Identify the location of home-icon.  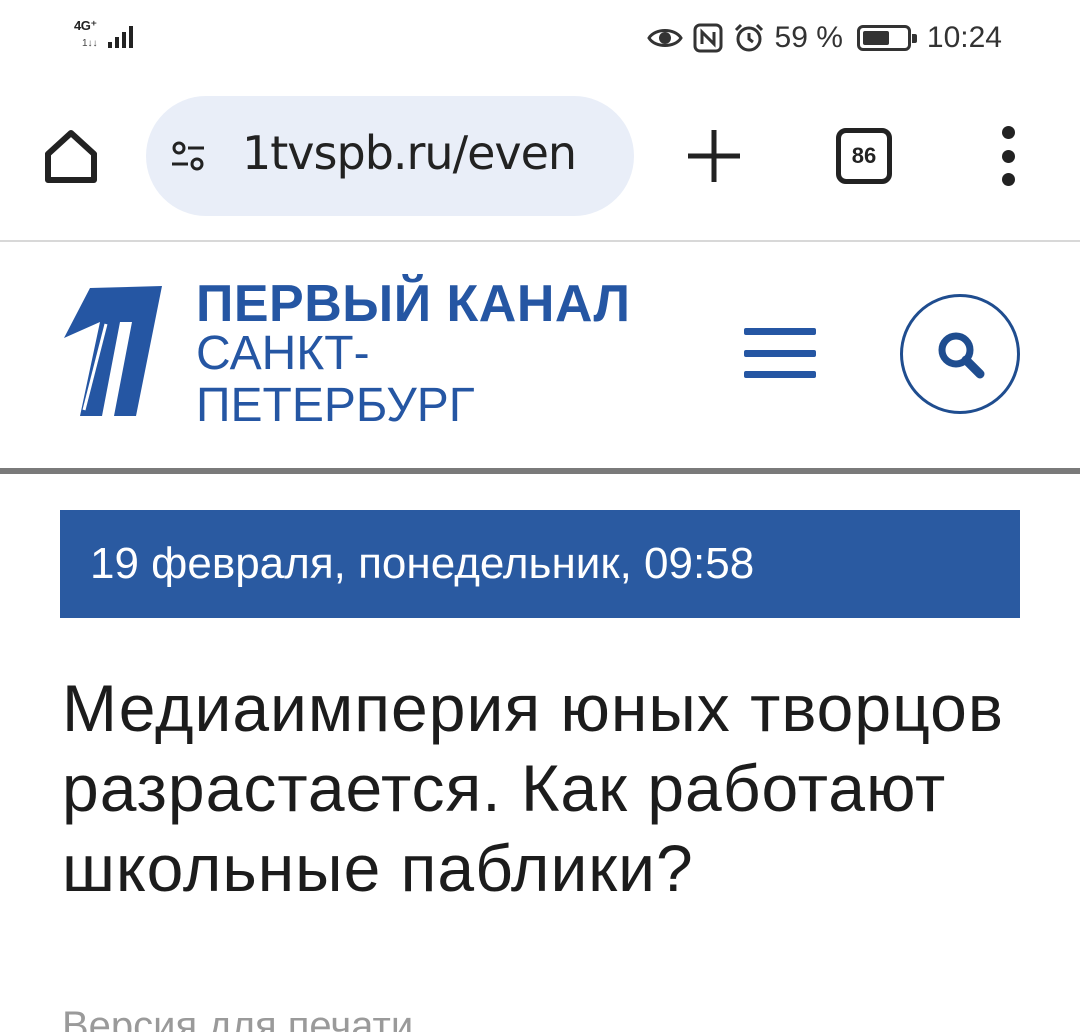
(71, 156).